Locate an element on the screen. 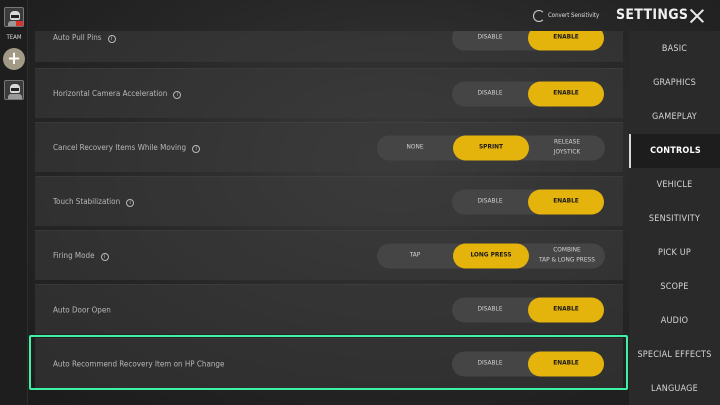 This screenshot has height=405, width=720. setting-label-text: Auto Door Open is located at coordinates (82, 309).